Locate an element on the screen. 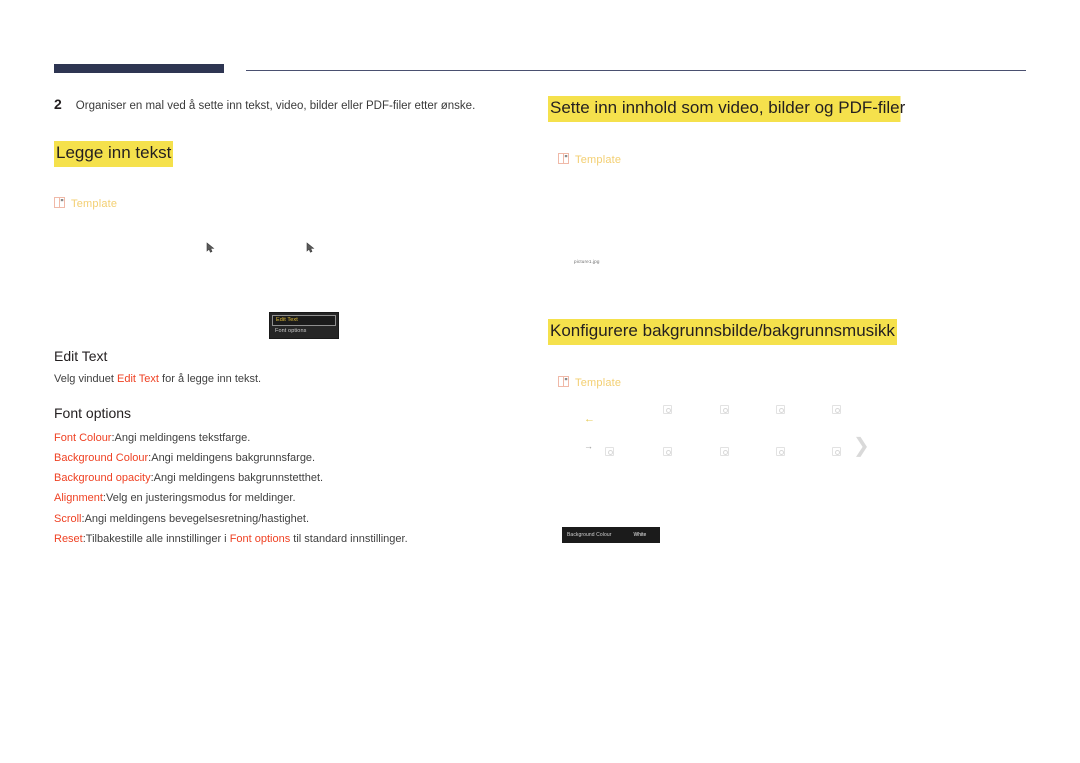  context-menu: Edit Text Font options is located at coordinates (304, 325).